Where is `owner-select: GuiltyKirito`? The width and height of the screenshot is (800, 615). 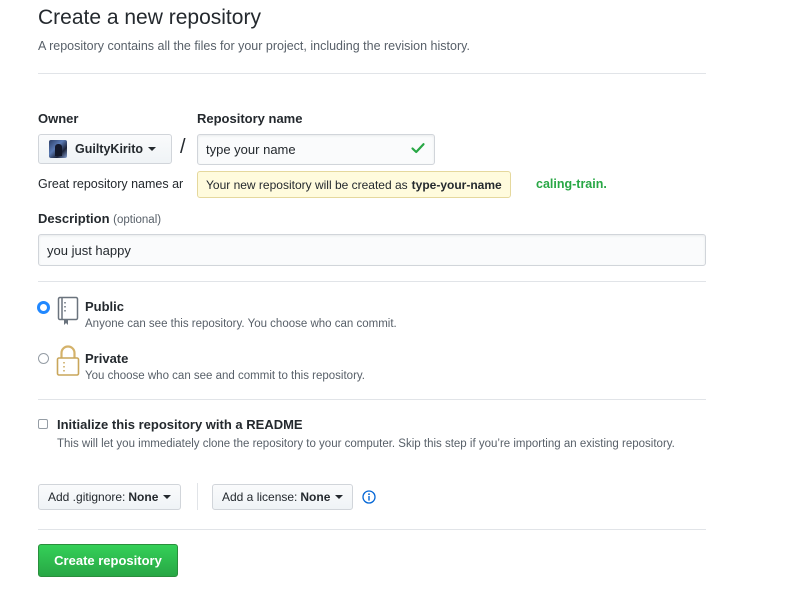
owner-select: GuiltyKirito is located at coordinates (105, 149).